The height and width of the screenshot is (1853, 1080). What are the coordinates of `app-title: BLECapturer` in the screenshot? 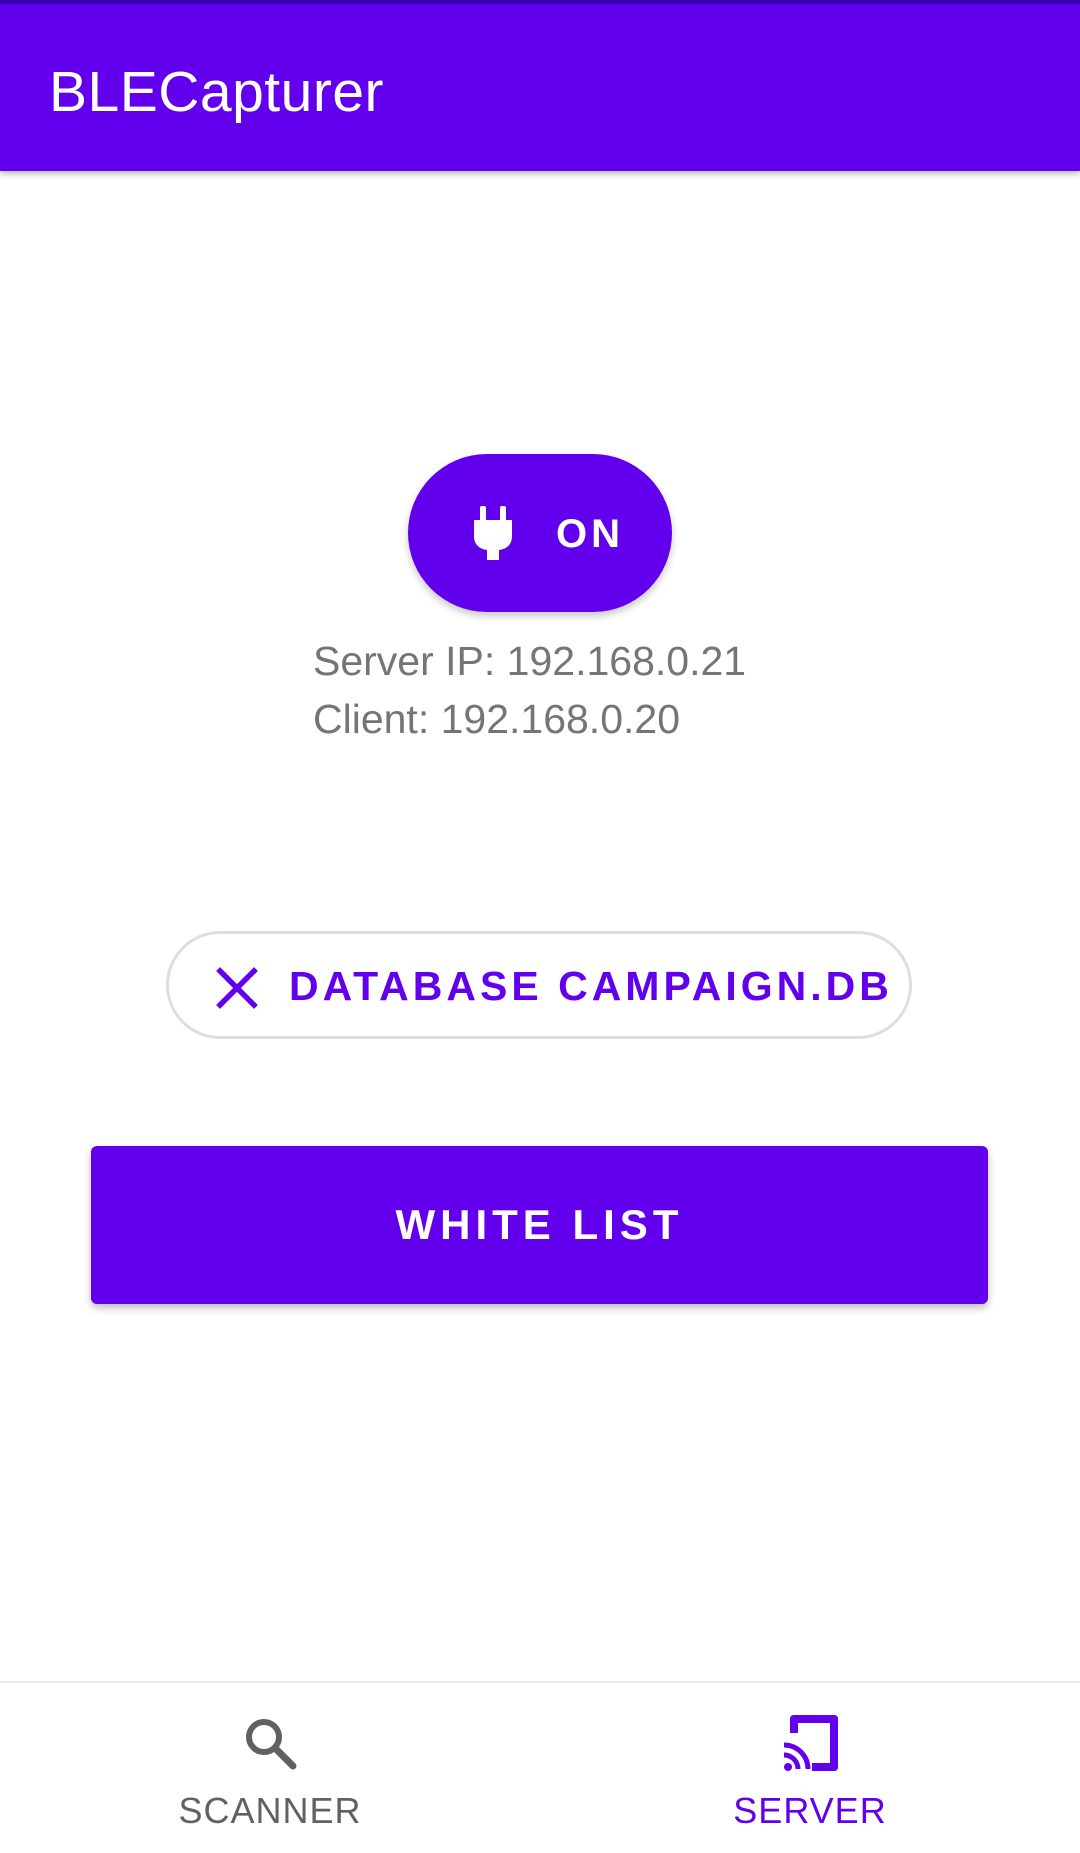 It's located at (217, 92).